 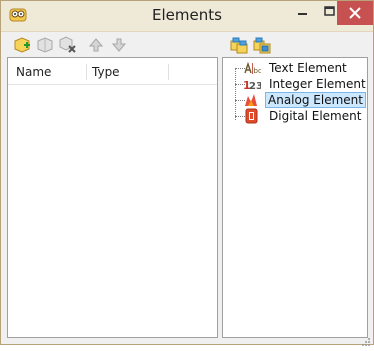 What do you see at coordinates (239, 45) in the screenshot?
I see `expand-all-icon` at bounding box center [239, 45].